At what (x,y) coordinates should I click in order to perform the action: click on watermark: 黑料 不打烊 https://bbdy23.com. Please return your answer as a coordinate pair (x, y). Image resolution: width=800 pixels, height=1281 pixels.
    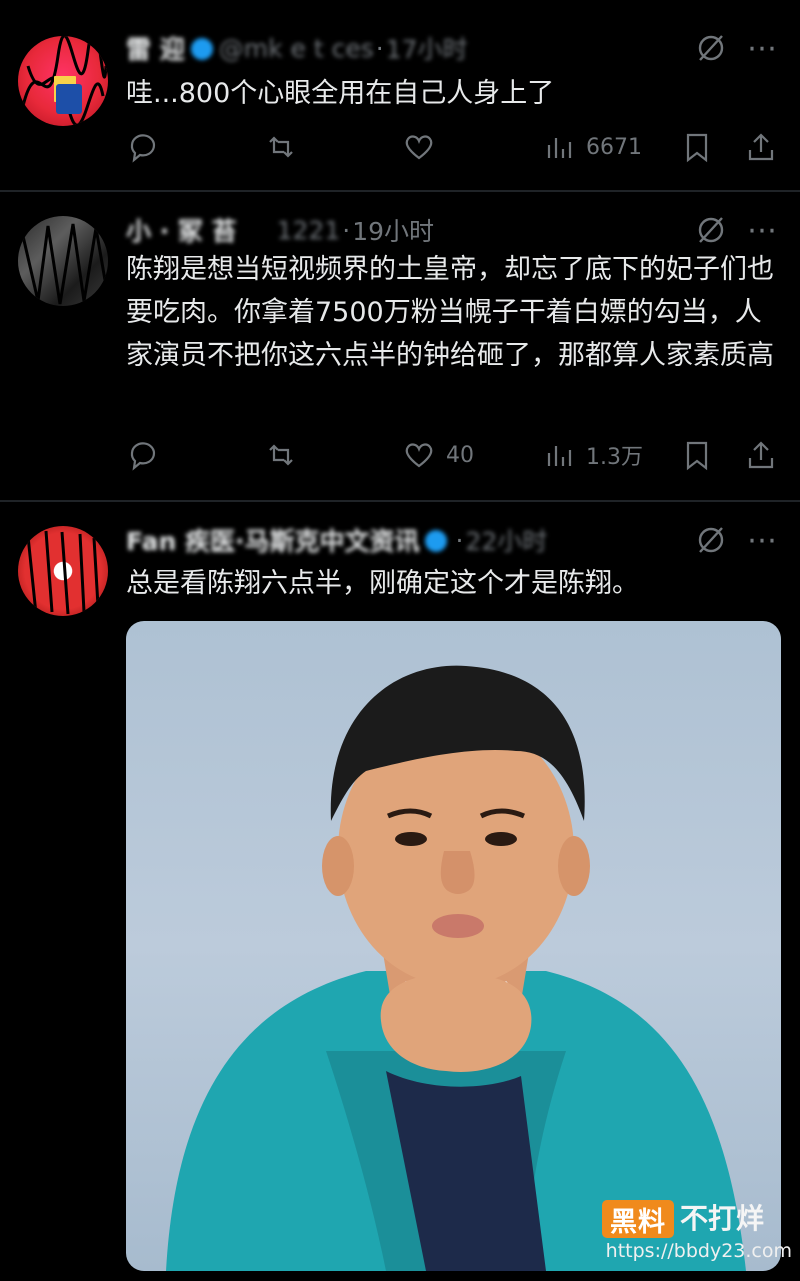
    Looking at the image, I should click on (697, 1233).